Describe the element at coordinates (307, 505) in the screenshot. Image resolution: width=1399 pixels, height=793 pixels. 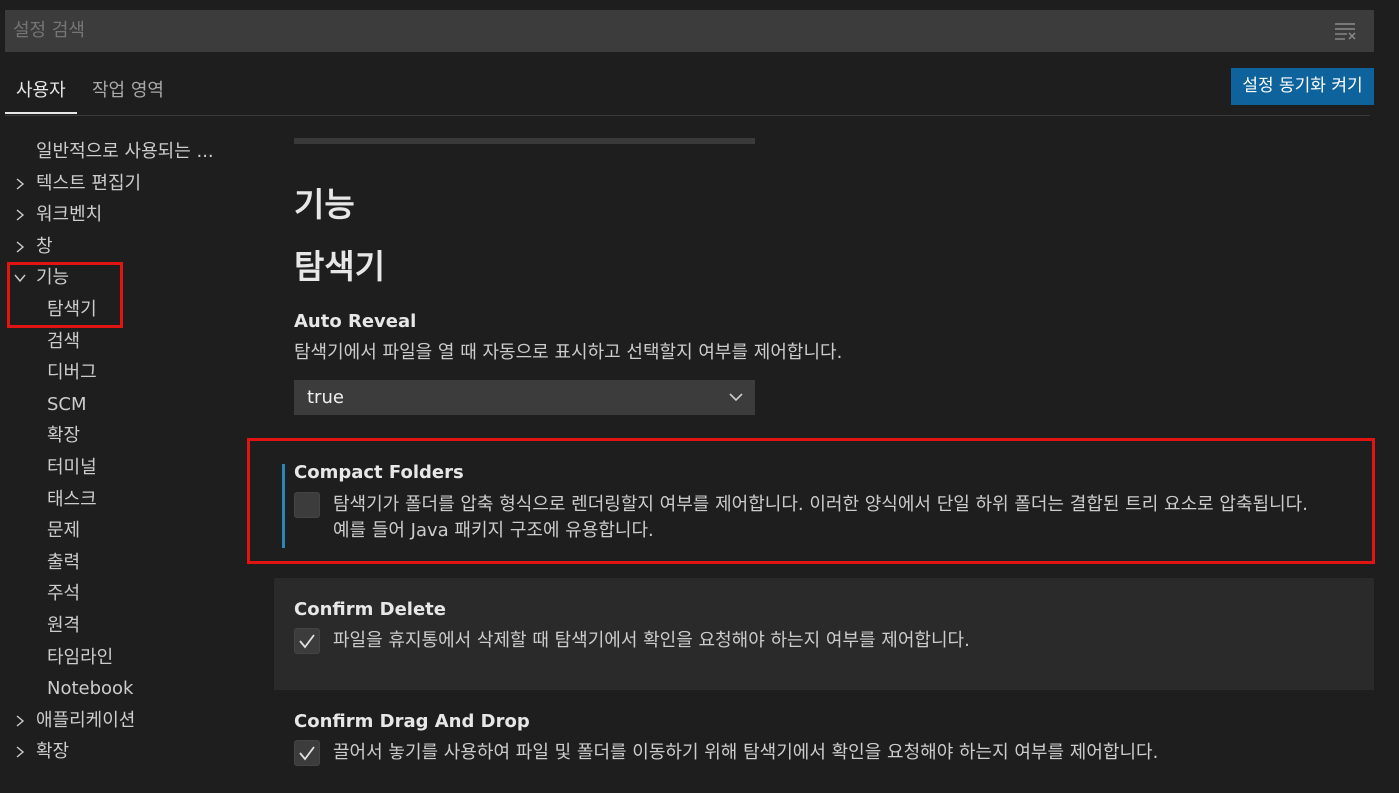
I see `compact-folders-checkbox` at that location.